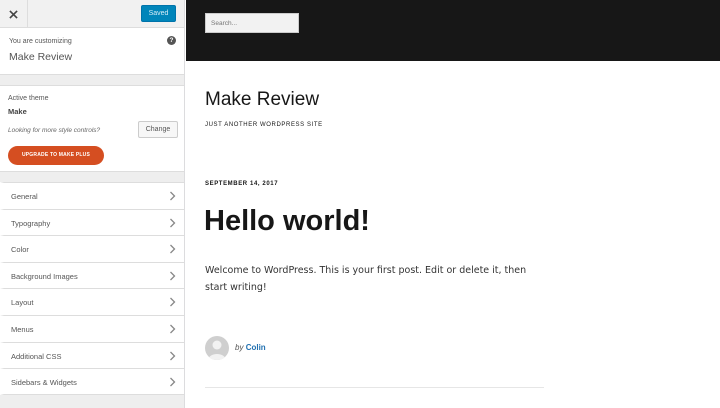  Describe the element at coordinates (14, 14) in the screenshot. I see `close-icon` at that location.